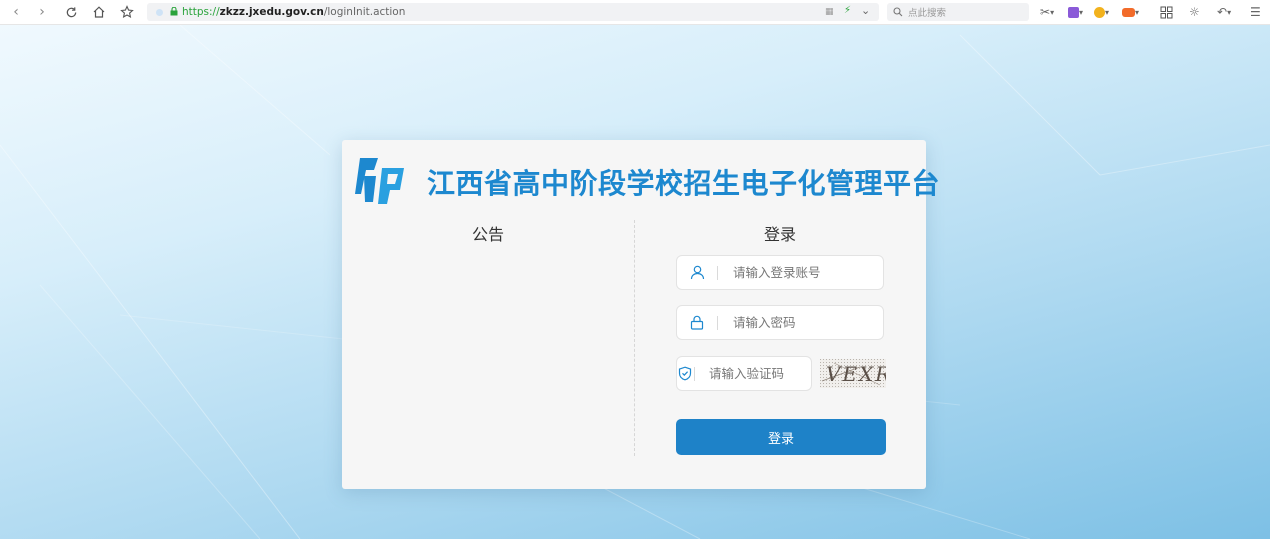  I want to click on reload-icon, so click(71, 12).